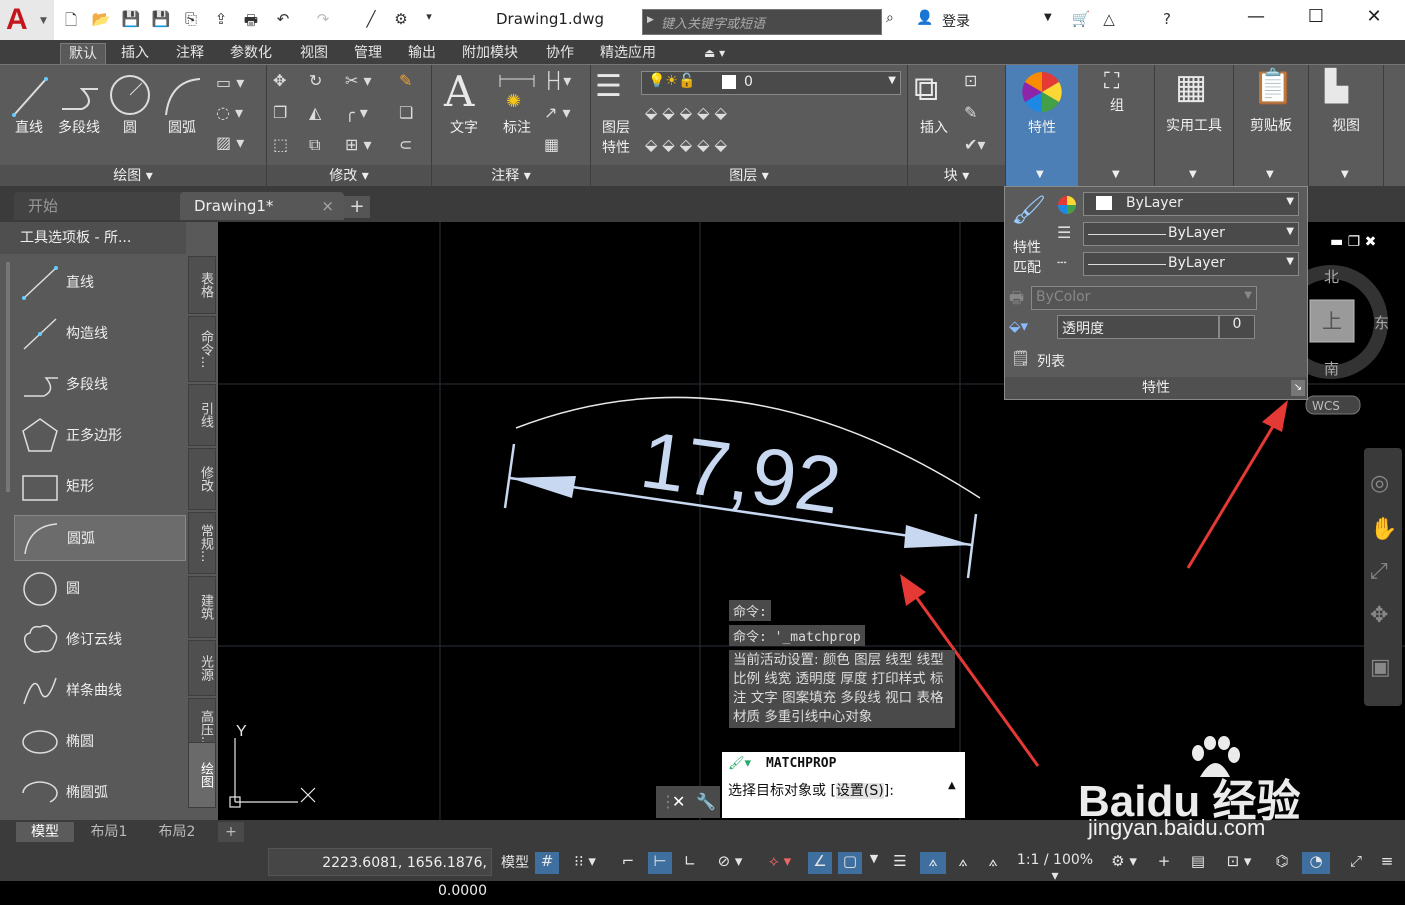 This screenshot has height=905, width=1405. I want to click on arc-icon, so click(182, 96).